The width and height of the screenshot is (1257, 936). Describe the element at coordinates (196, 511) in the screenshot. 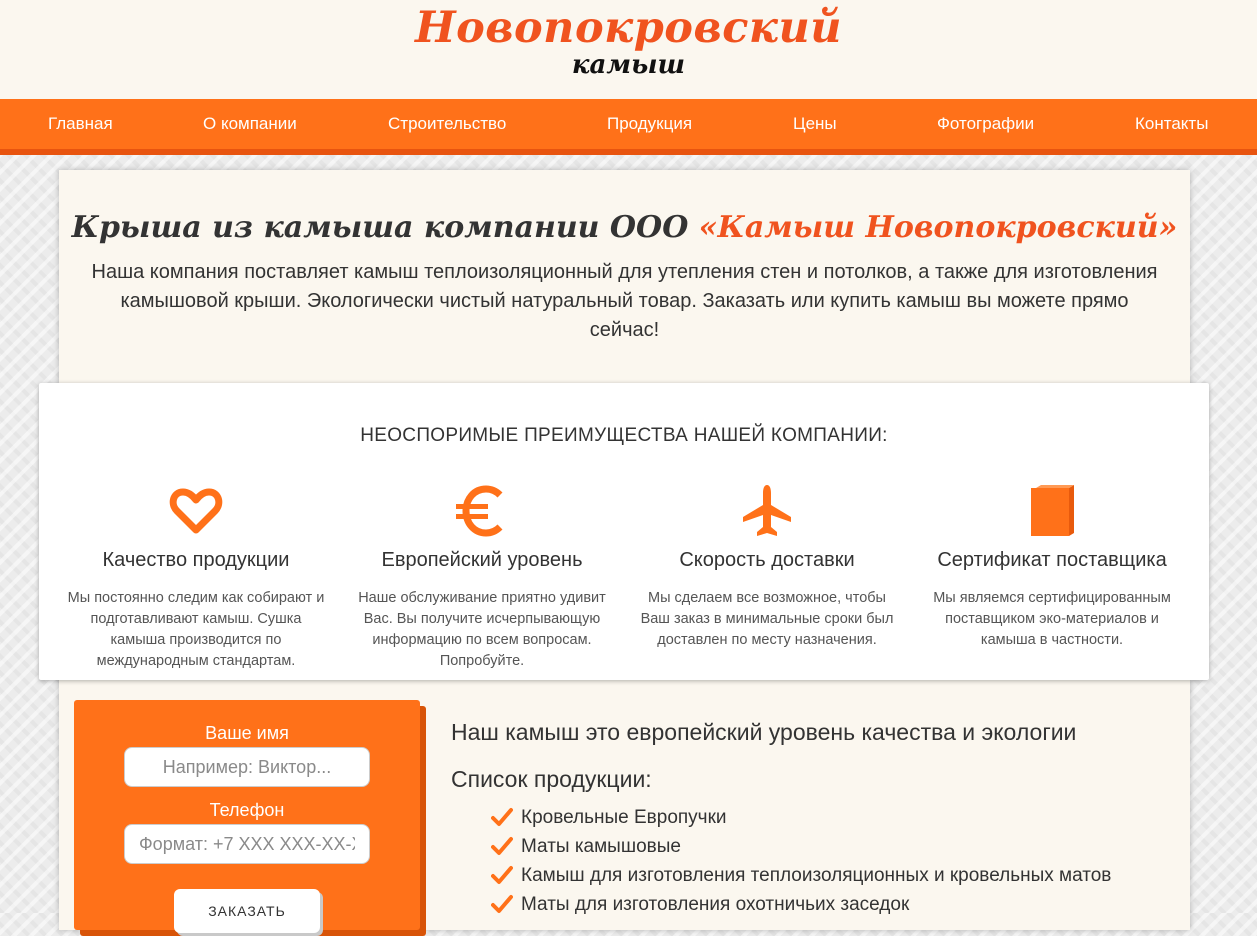

I see `heart-icon` at that location.